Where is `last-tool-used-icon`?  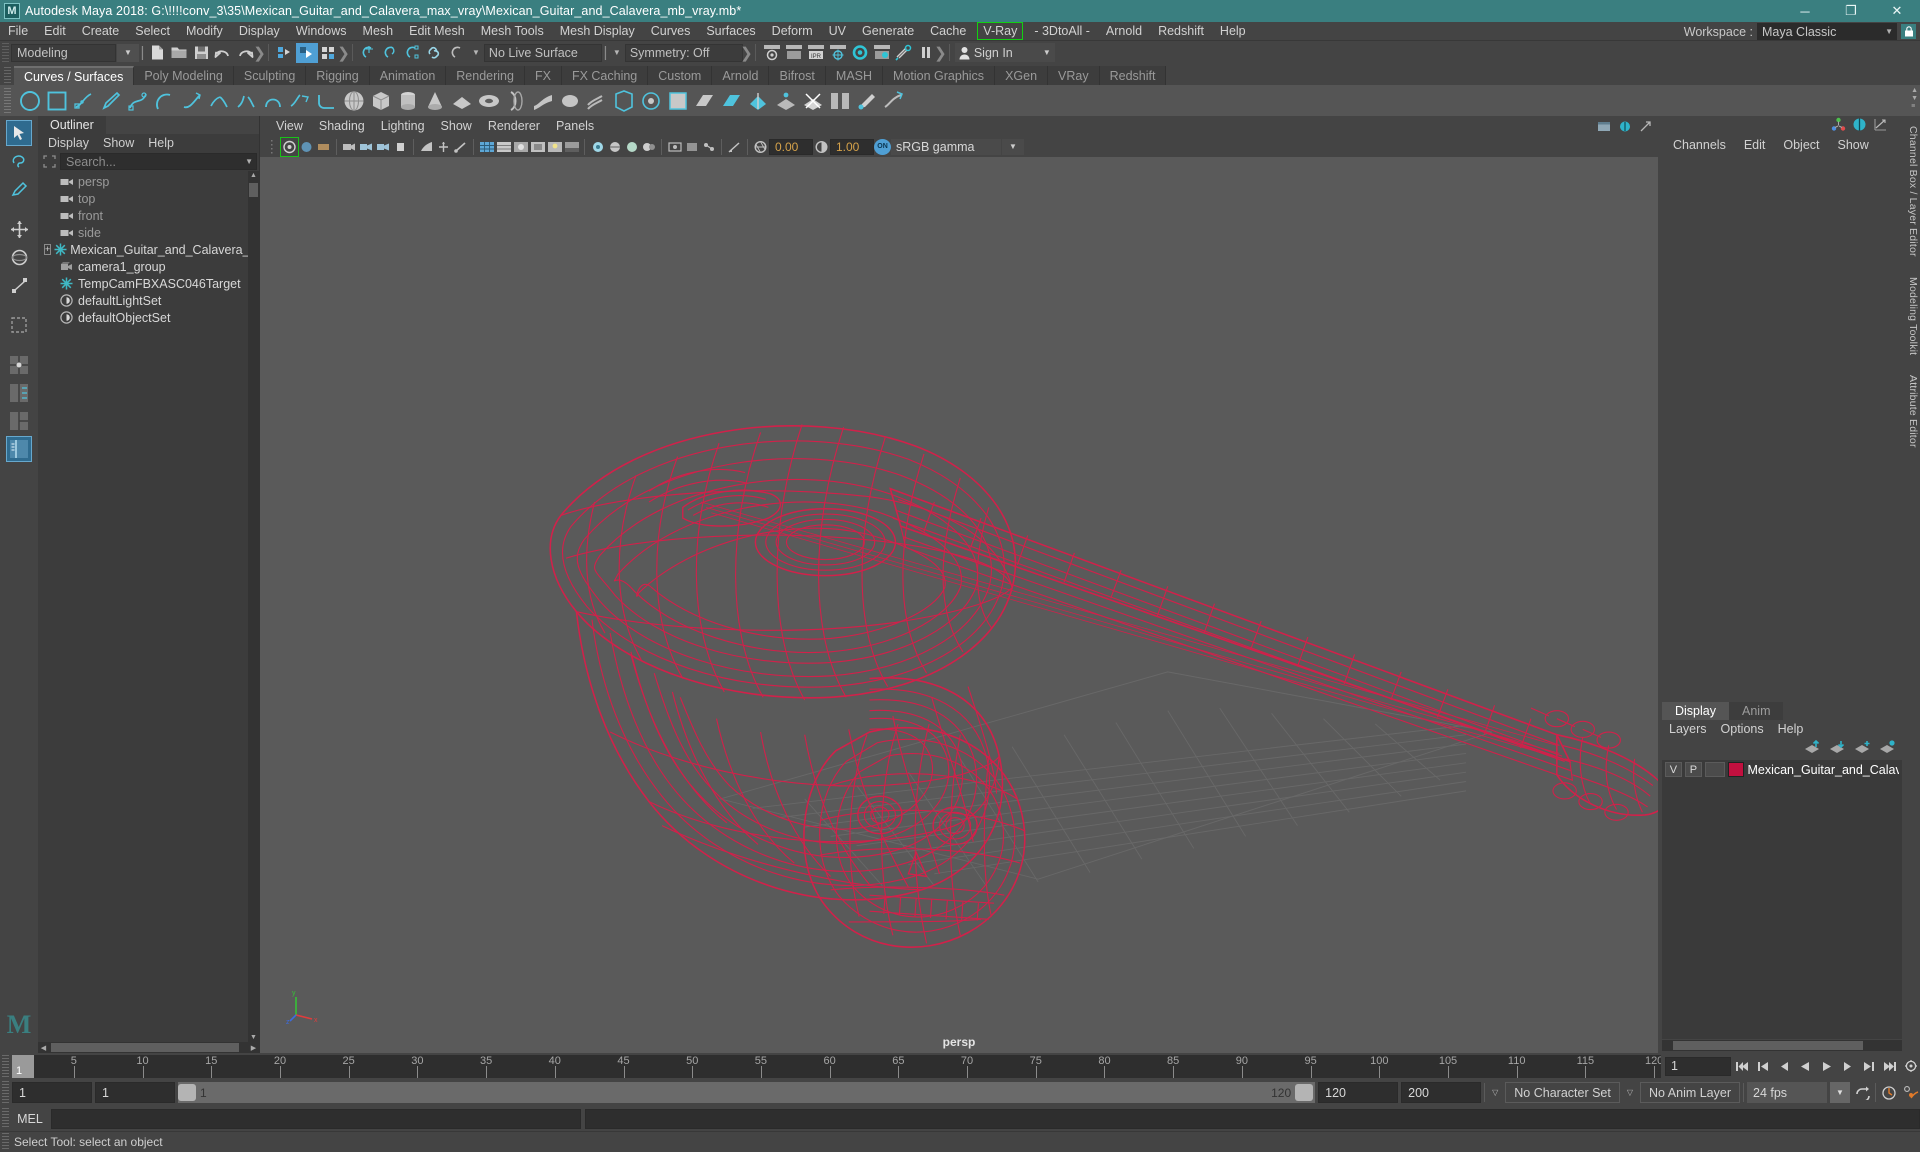
last-tool-used-icon is located at coordinates (19, 325).